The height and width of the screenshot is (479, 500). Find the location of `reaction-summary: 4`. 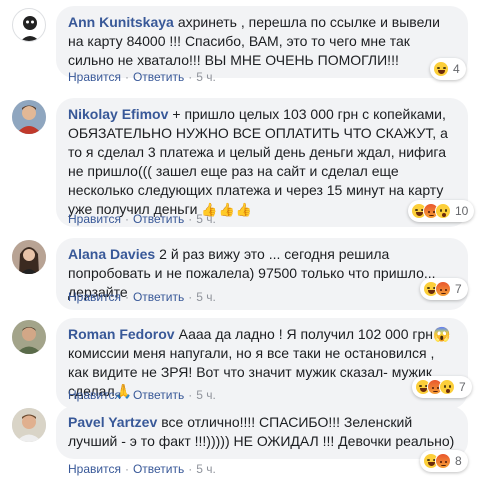

reaction-summary: 4 is located at coordinates (448, 69).